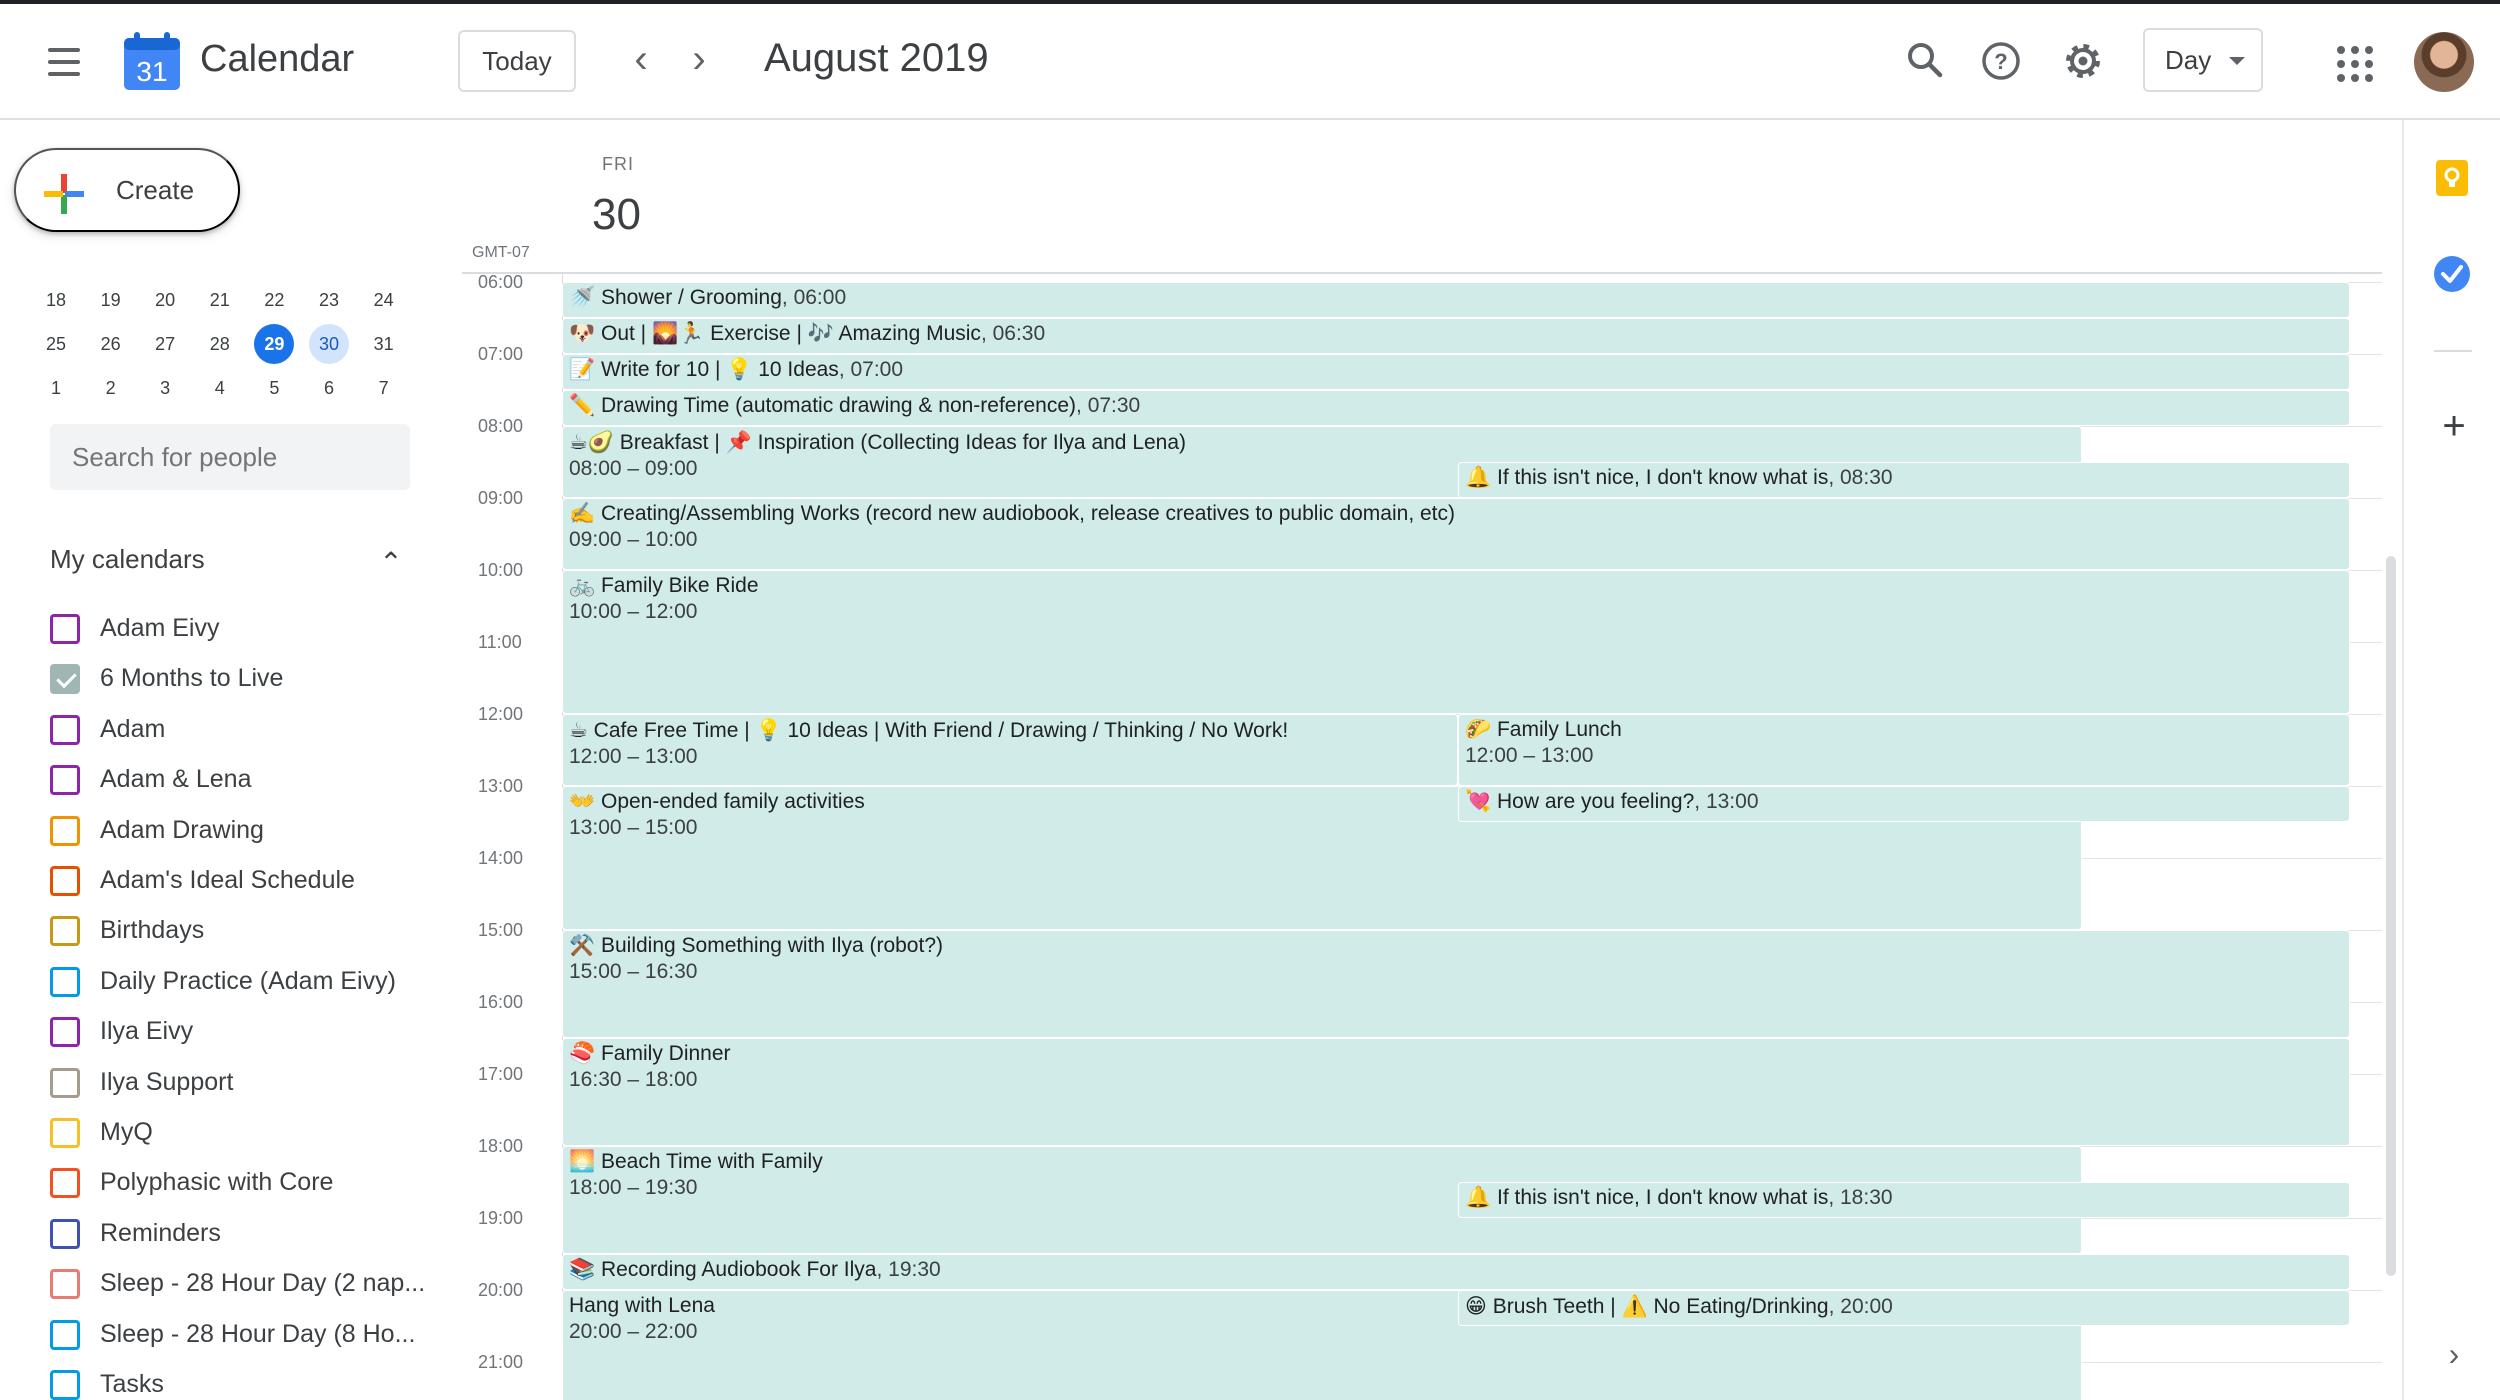 The image size is (2500, 1400). What do you see at coordinates (111, 344) in the screenshot?
I see `mini-calendar-day: 26` at bounding box center [111, 344].